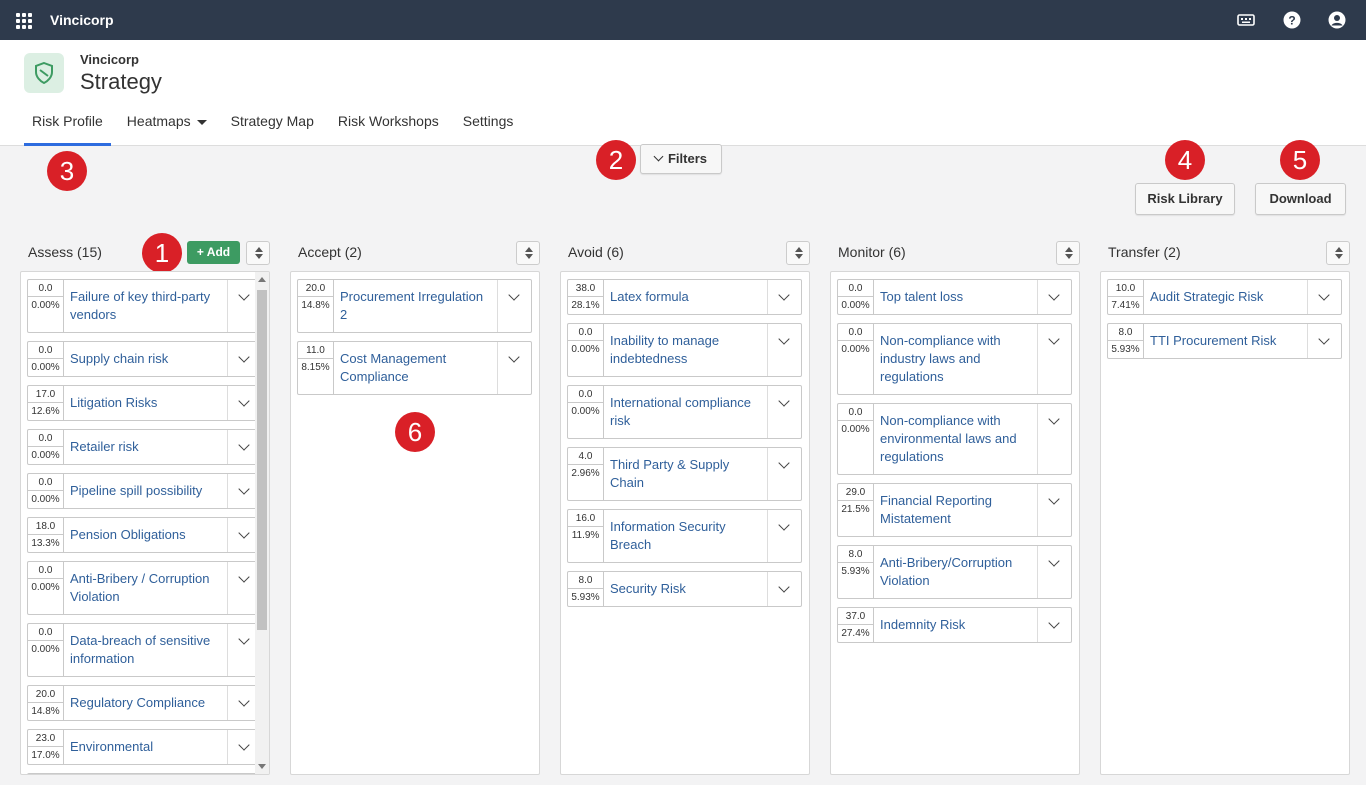 This screenshot has height=785, width=1366. Describe the element at coordinates (121, 81) in the screenshot. I see `page-title: Strategy` at that location.